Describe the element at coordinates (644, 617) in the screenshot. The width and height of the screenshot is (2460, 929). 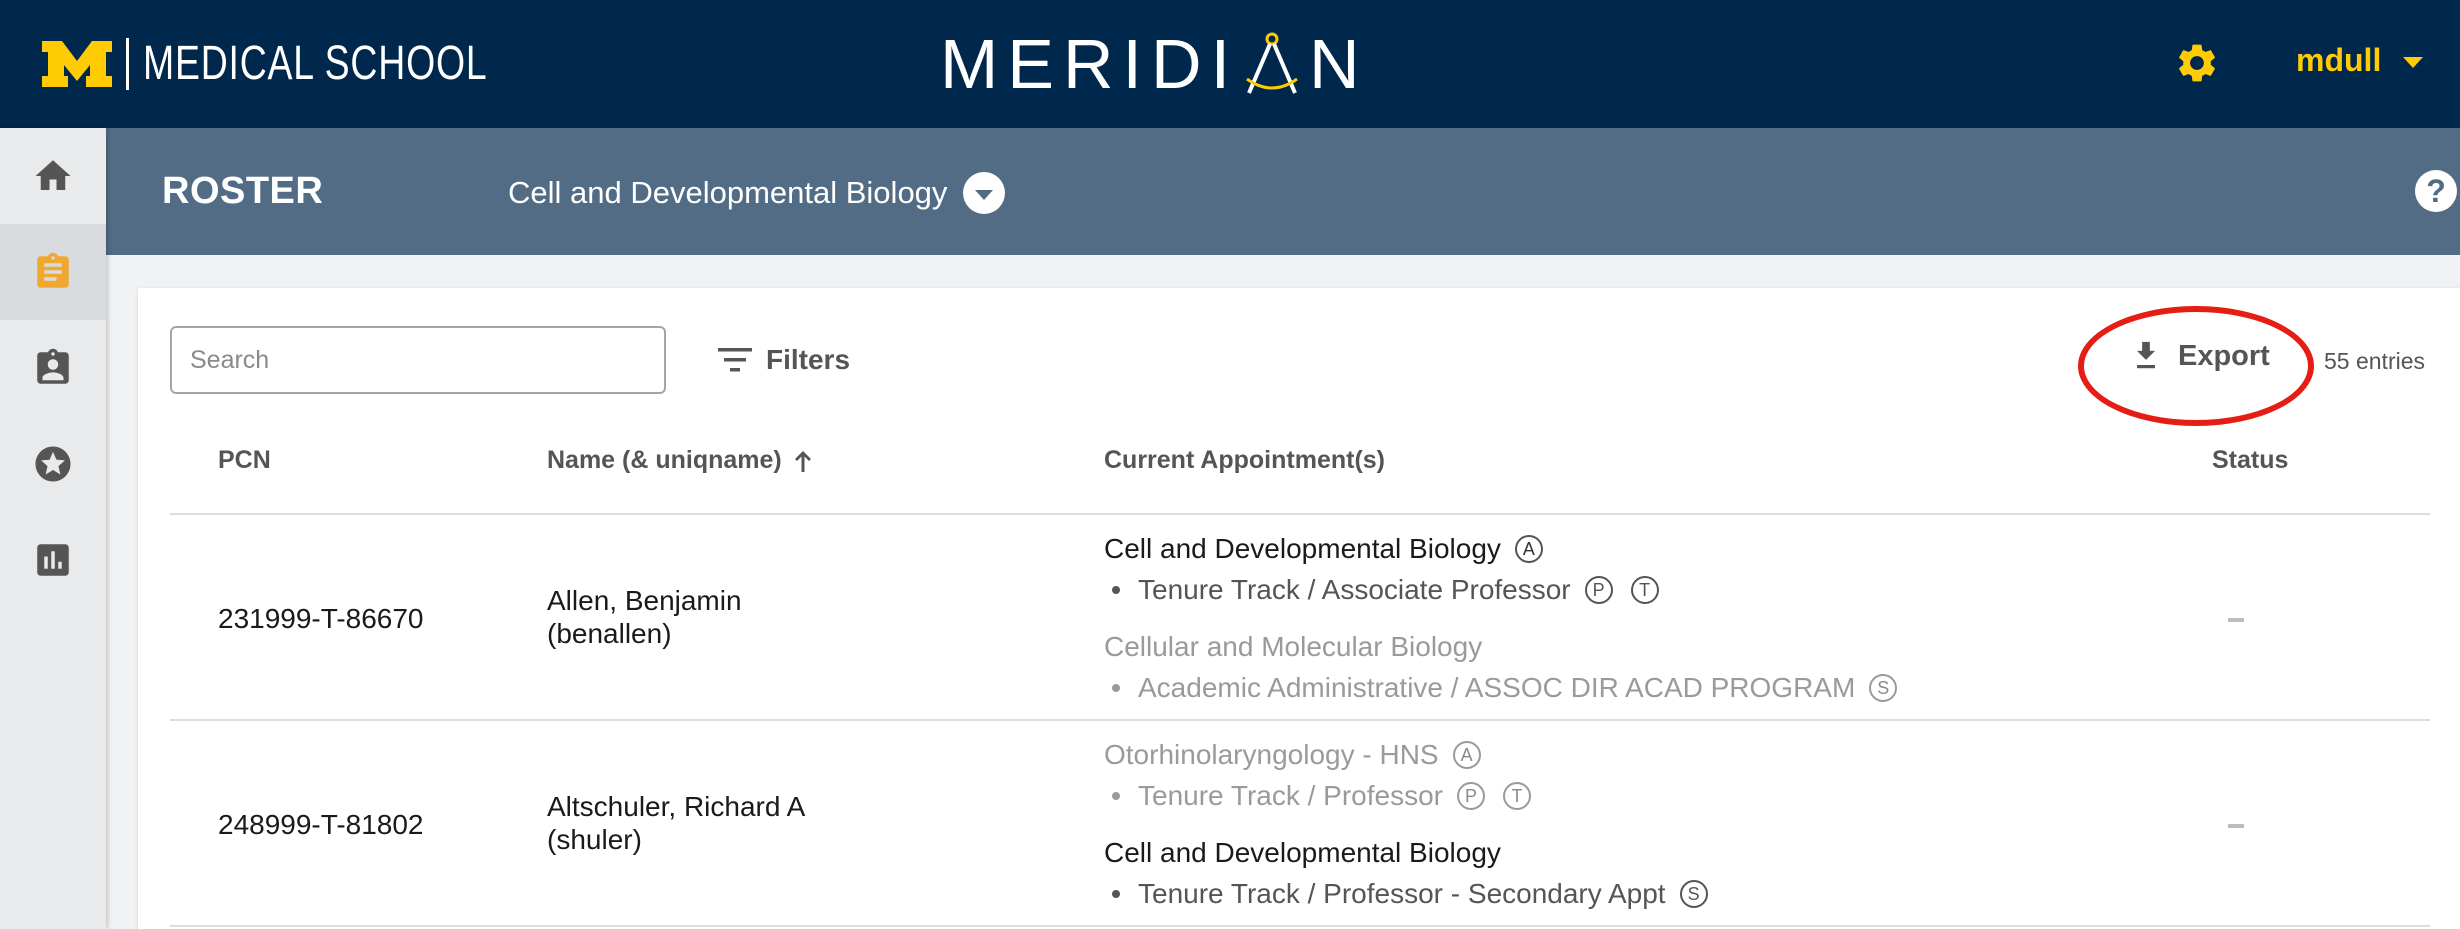
I see `name-cell: Allen, Benjamin (benallen)` at that location.